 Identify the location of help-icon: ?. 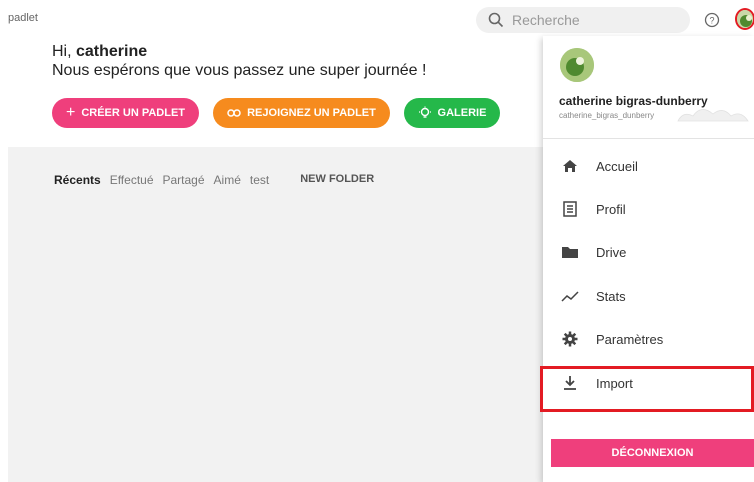
(712, 20).